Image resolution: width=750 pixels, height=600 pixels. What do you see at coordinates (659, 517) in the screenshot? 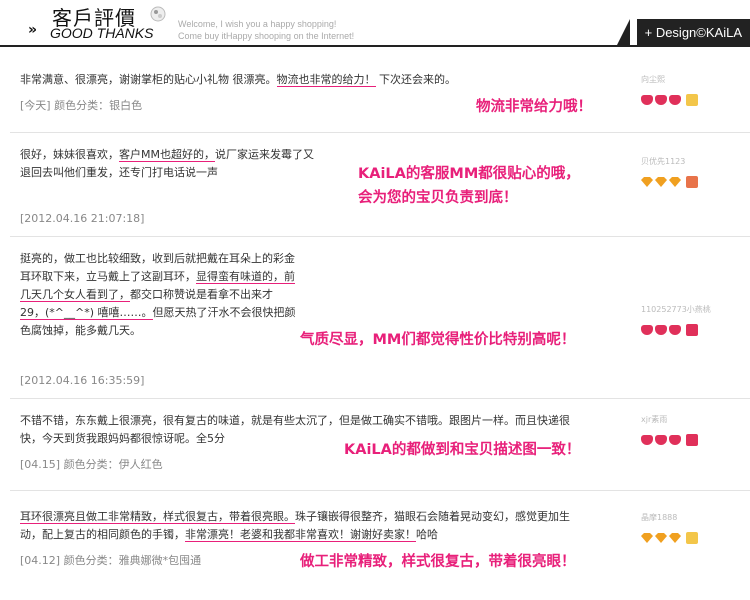
I see `reviewer-name: 晶摩1888` at bounding box center [659, 517].